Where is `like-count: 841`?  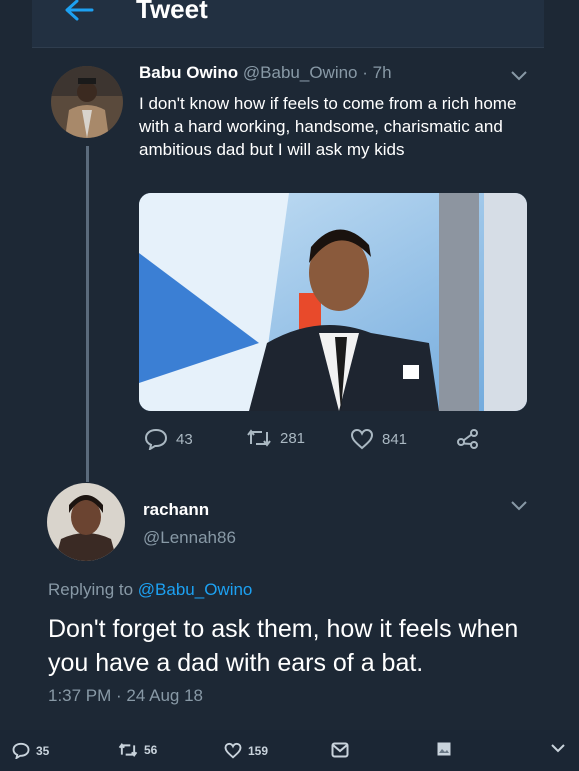 like-count: 841 is located at coordinates (395, 439).